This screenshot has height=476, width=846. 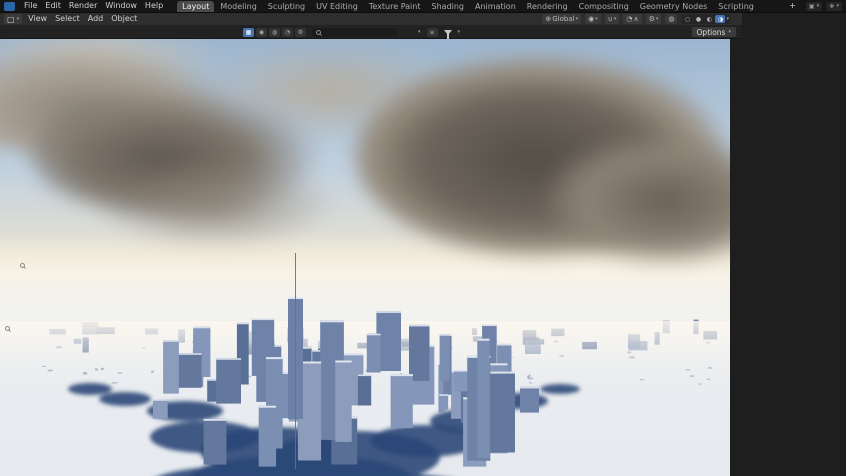 I want to click on asset-materials-icon: ◉, so click(x=261, y=32).